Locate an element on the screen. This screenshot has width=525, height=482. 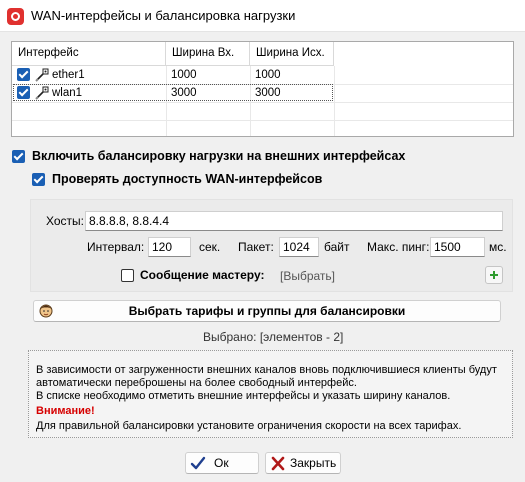
select-tariffs-button: Выбрать тарифы и группы для балансировки is located at coordinates (267, 311).